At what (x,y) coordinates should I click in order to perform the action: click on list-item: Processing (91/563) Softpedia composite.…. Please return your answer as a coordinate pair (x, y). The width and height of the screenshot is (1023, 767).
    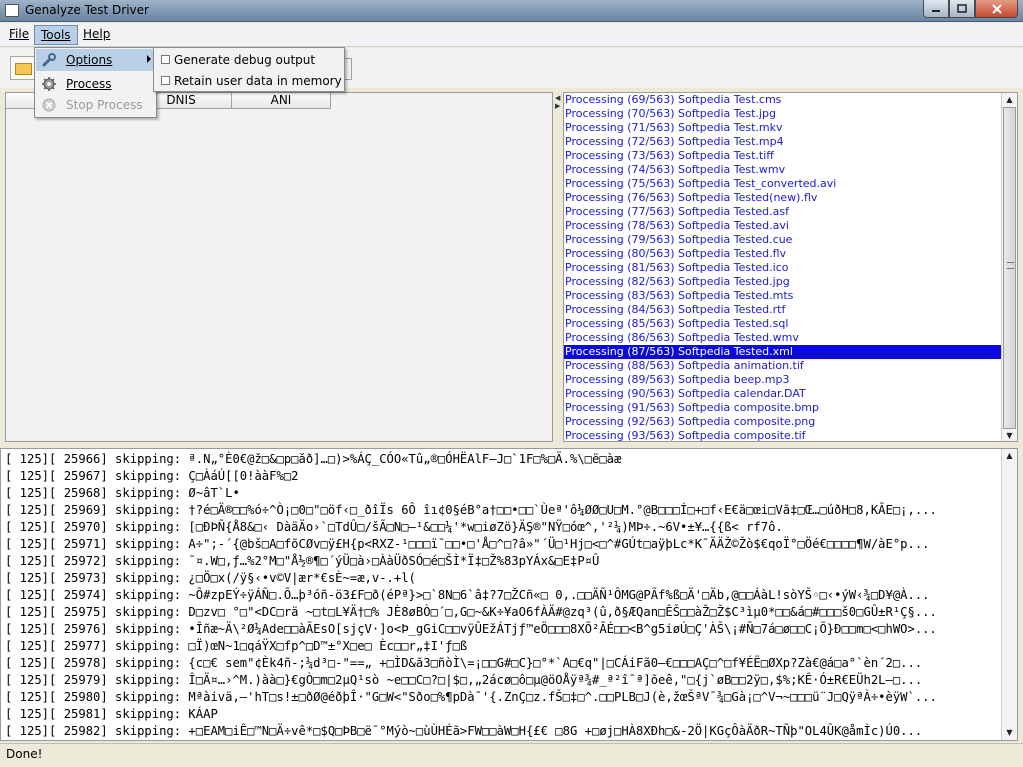
    Looking at the image, I should click on (783, 408).